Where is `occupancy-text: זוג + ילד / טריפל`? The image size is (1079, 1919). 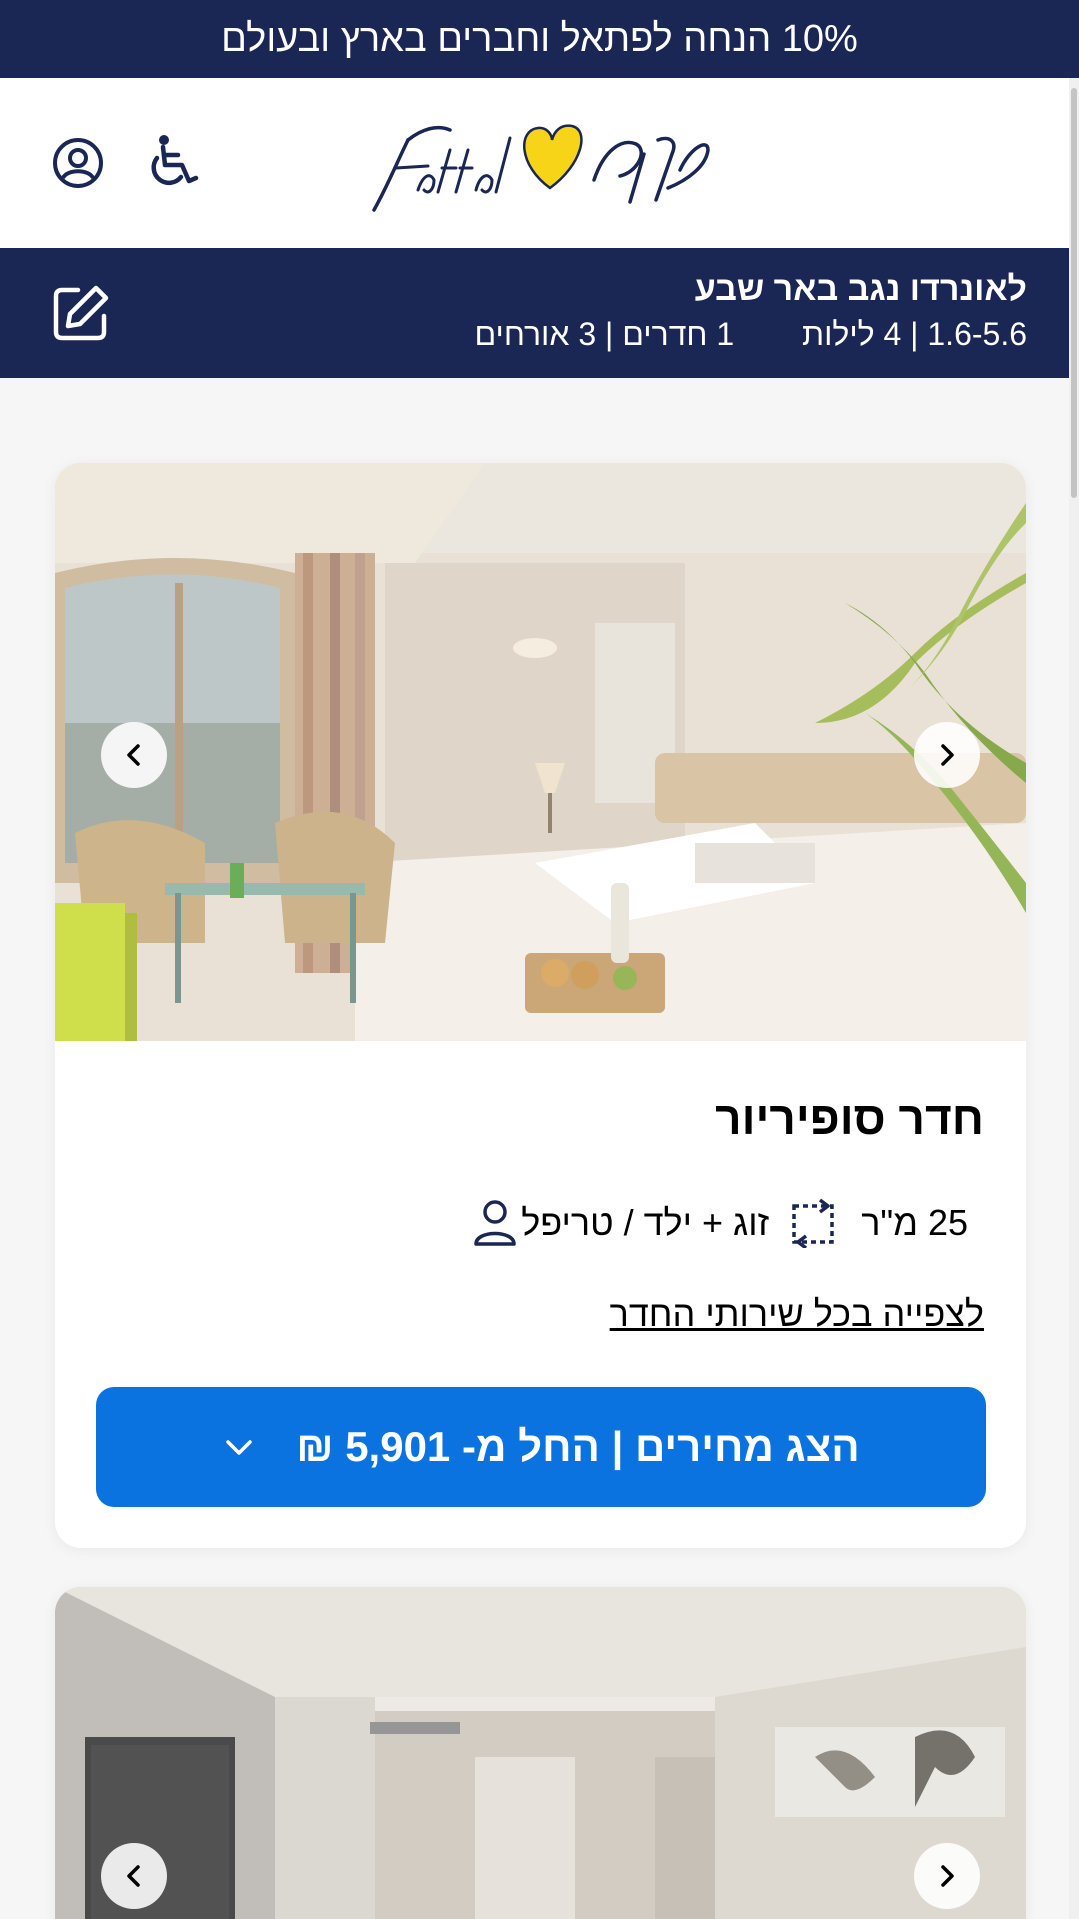 occupancy-text: זוג + ילד / טריפל is located at coordinates (645, 1222).